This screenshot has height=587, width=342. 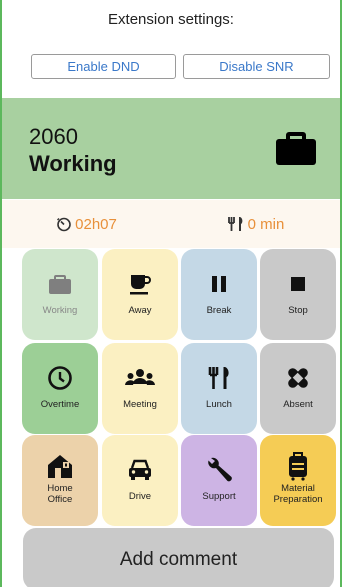 I want to click on status-tile-overtime: Overtime, so click(x=60, y=388).